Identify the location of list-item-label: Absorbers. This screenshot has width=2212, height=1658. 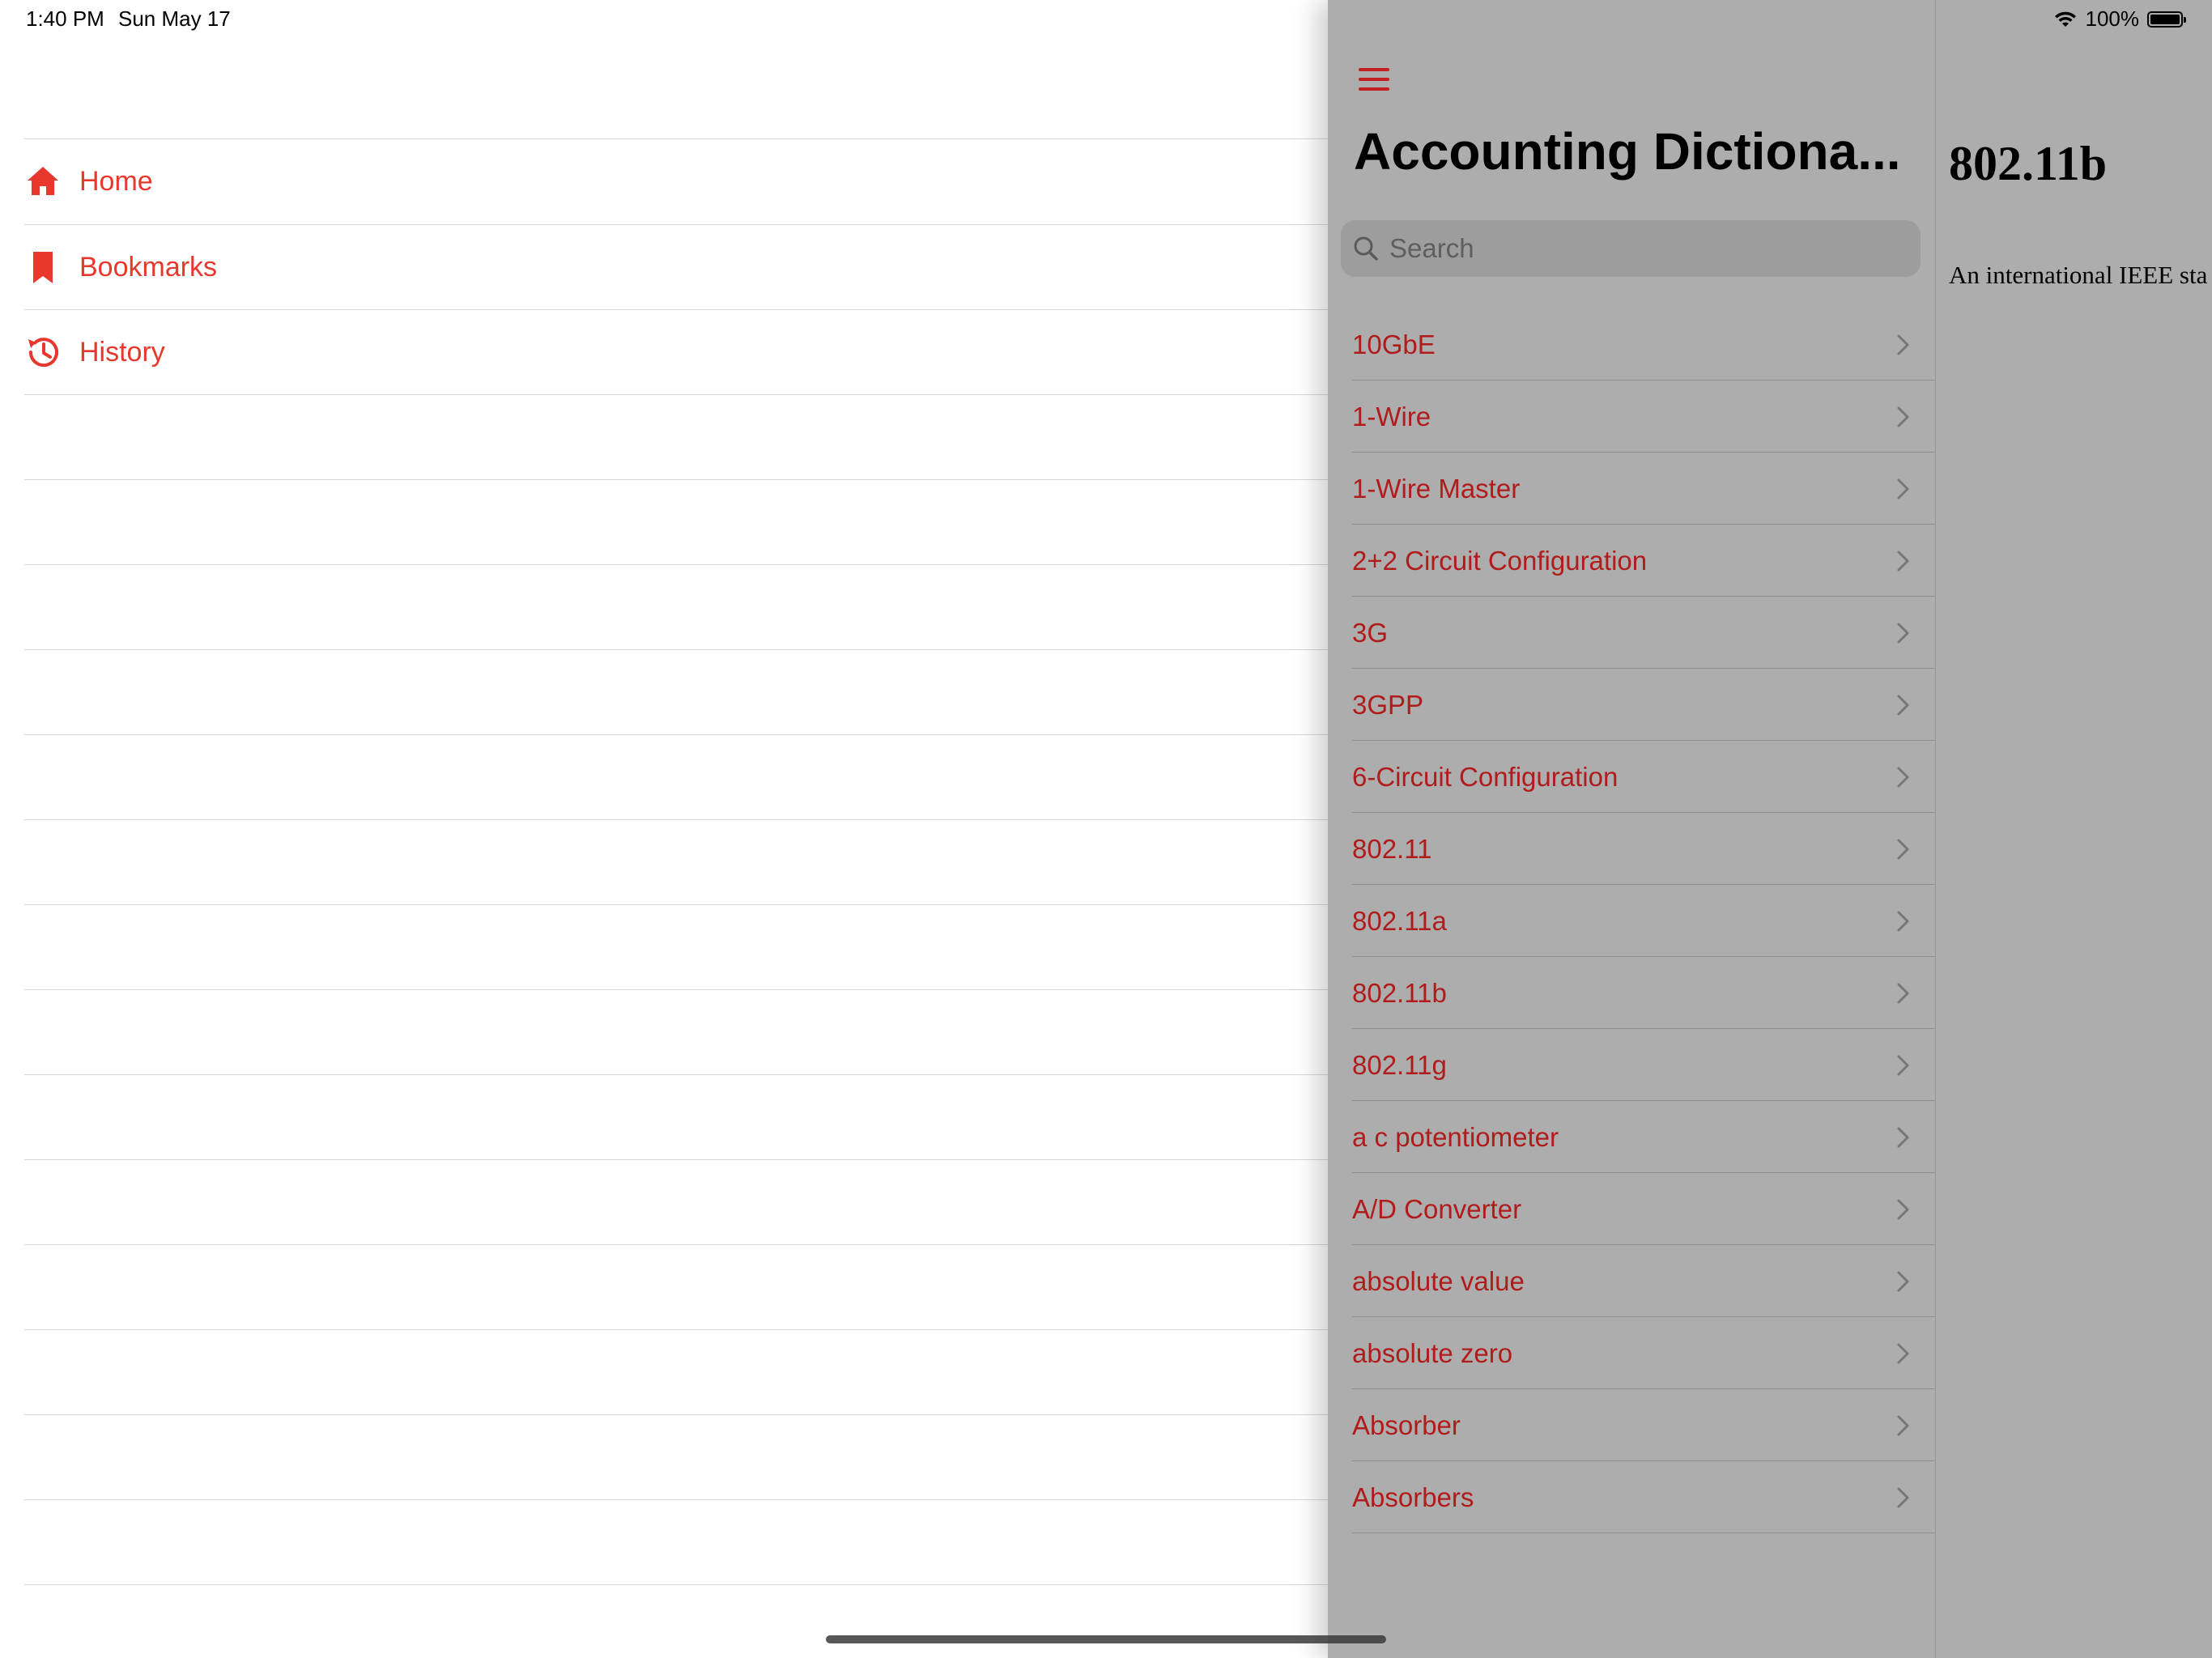
(1413, 1497).